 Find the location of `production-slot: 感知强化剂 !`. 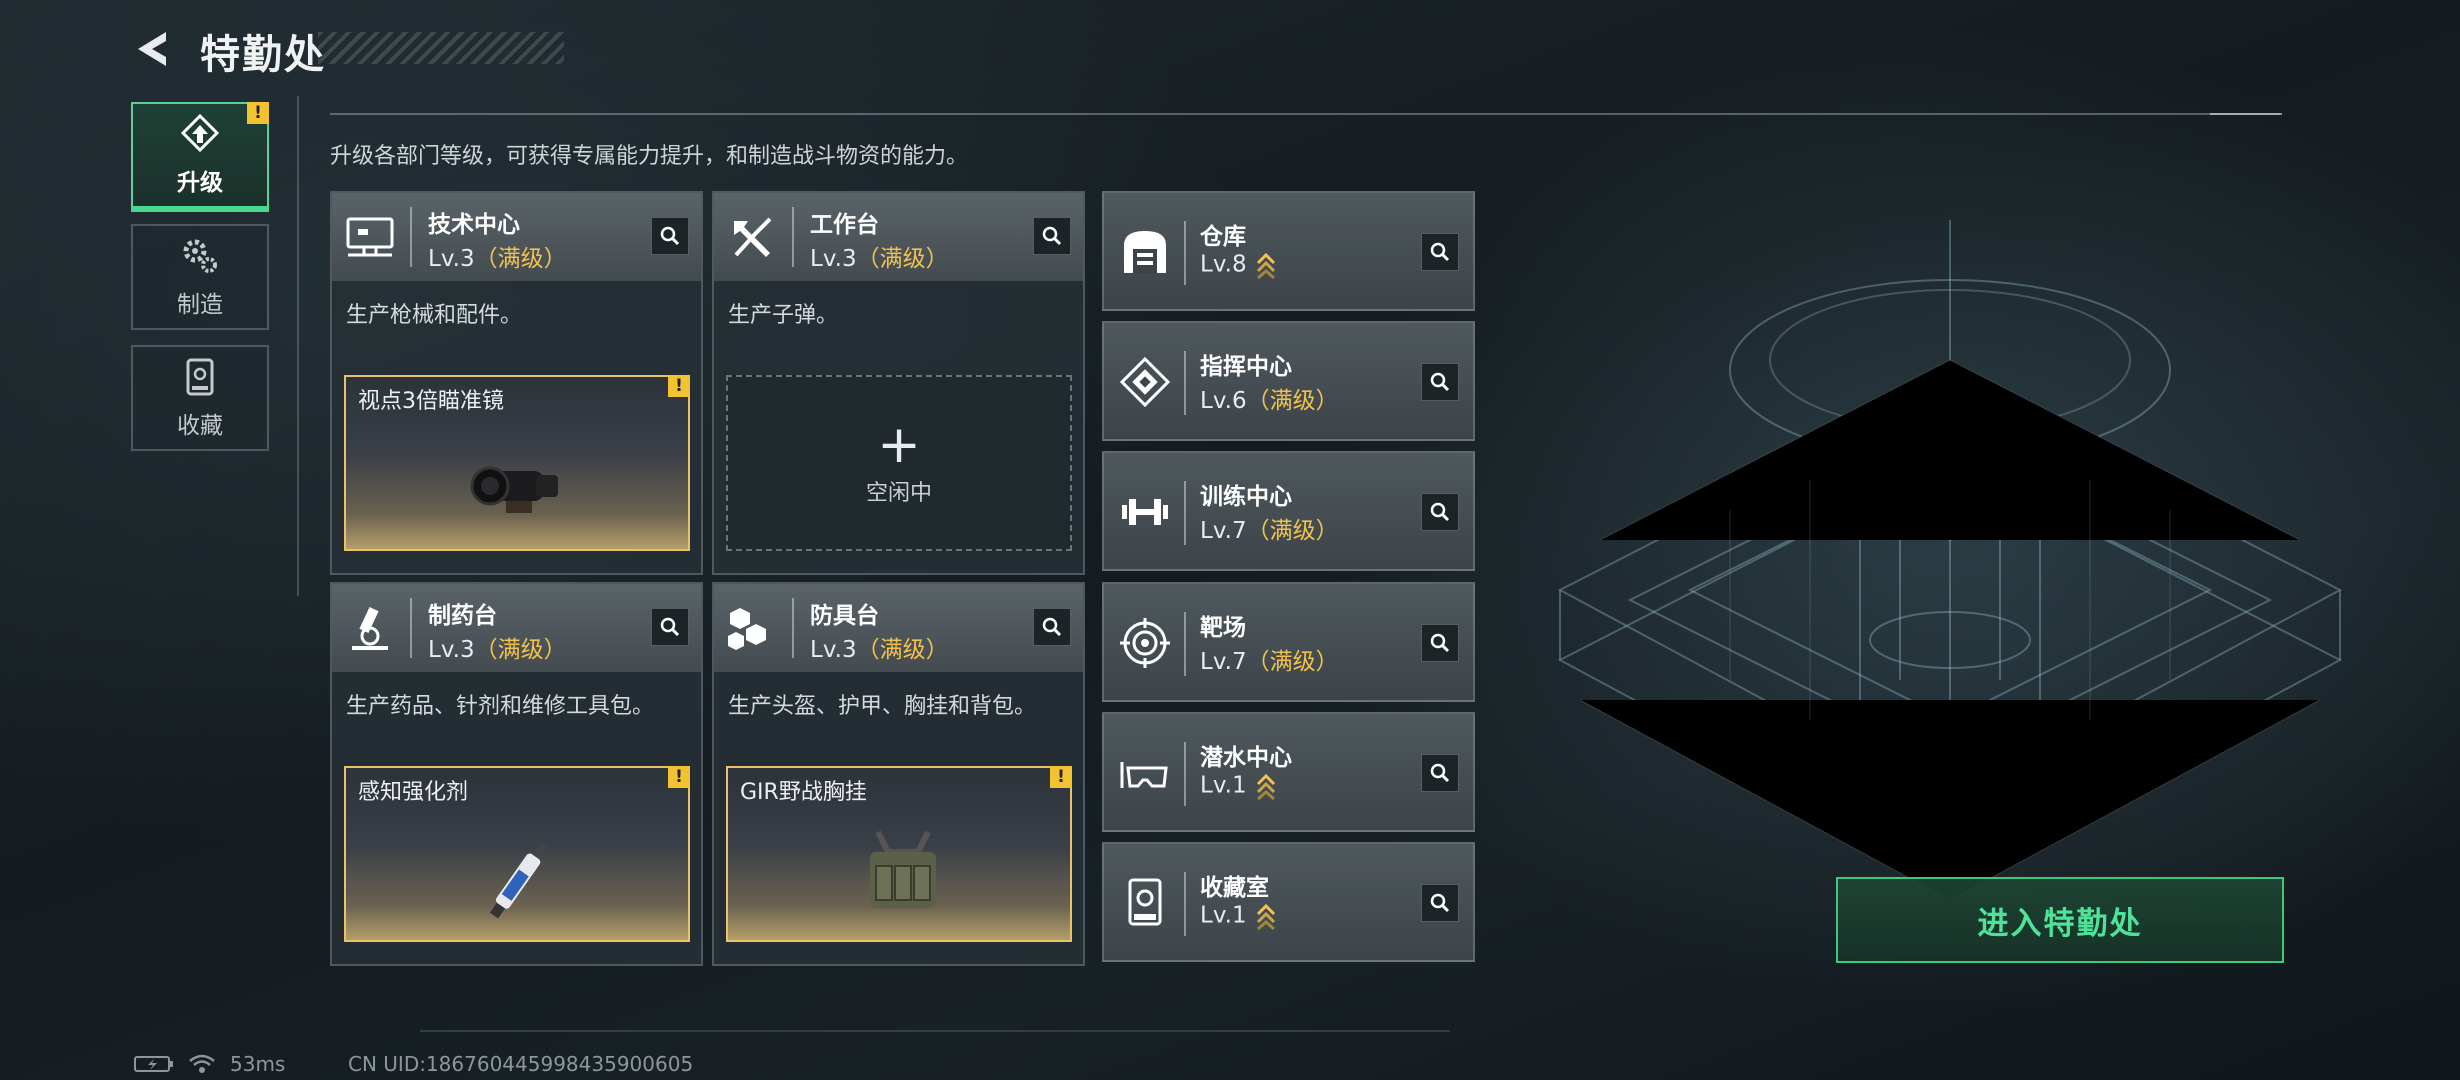

production-slot: 感知强化剂 ! is located at coordinates (517, 854).